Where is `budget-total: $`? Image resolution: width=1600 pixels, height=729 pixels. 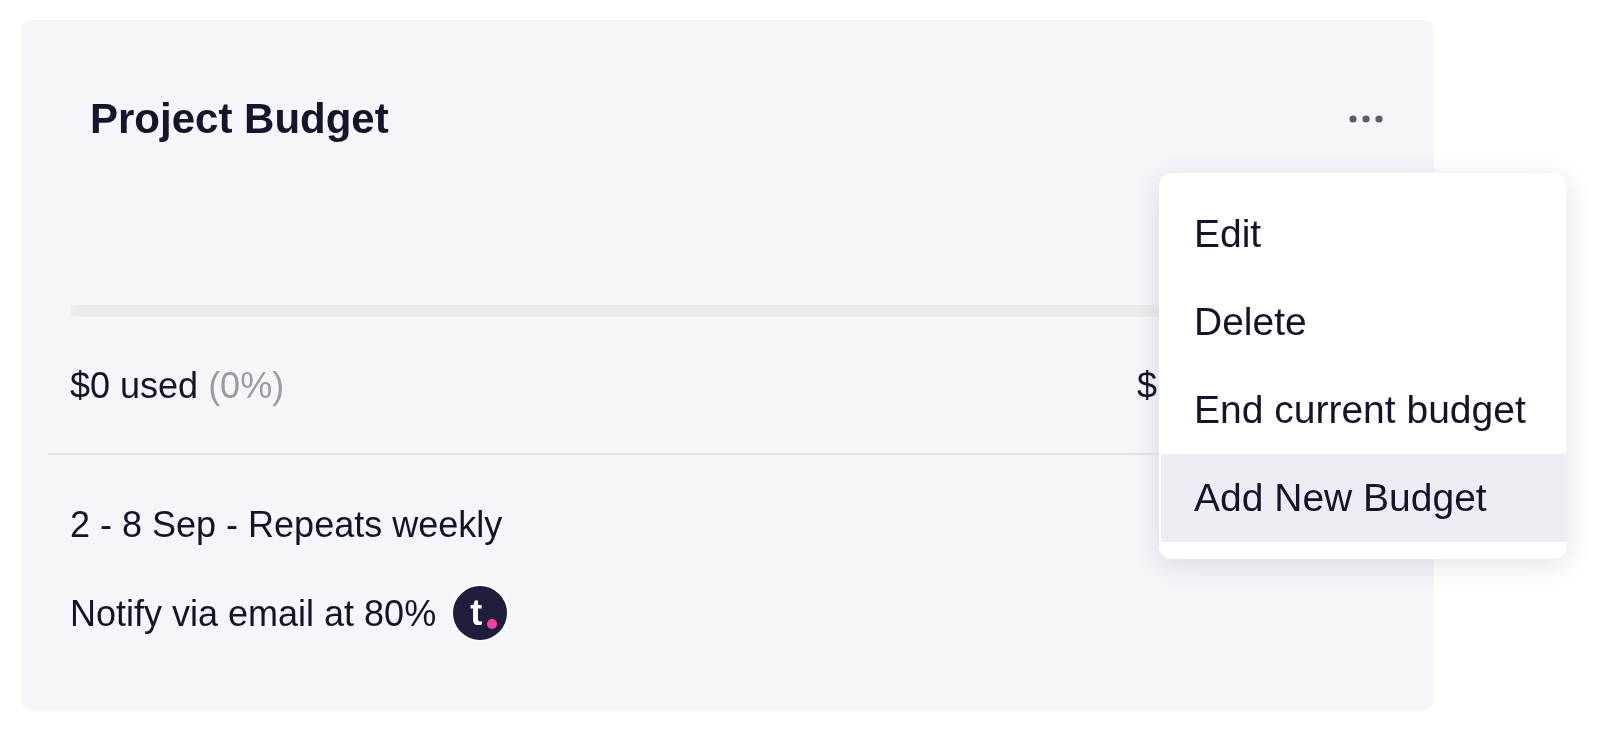
budget-total: $ is located at coordinates (1146, 385).